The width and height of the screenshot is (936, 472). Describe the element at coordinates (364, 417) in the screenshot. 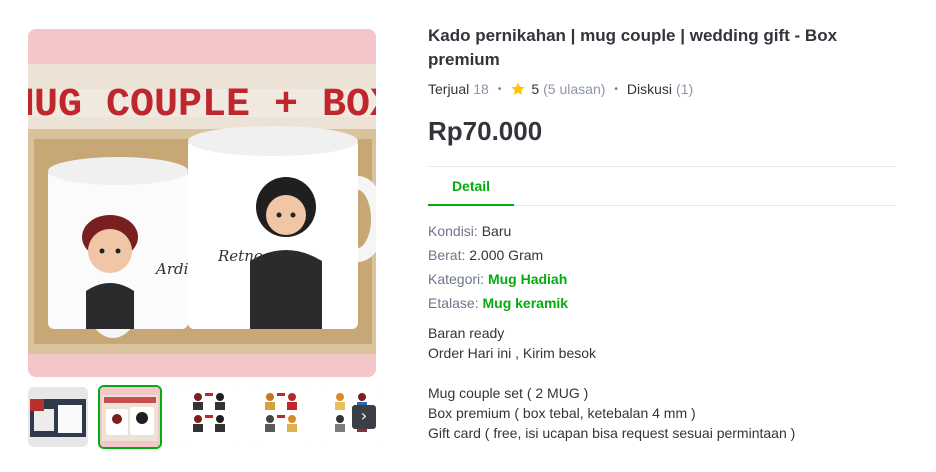

I see `chevron-right-icon: ›` at that location.